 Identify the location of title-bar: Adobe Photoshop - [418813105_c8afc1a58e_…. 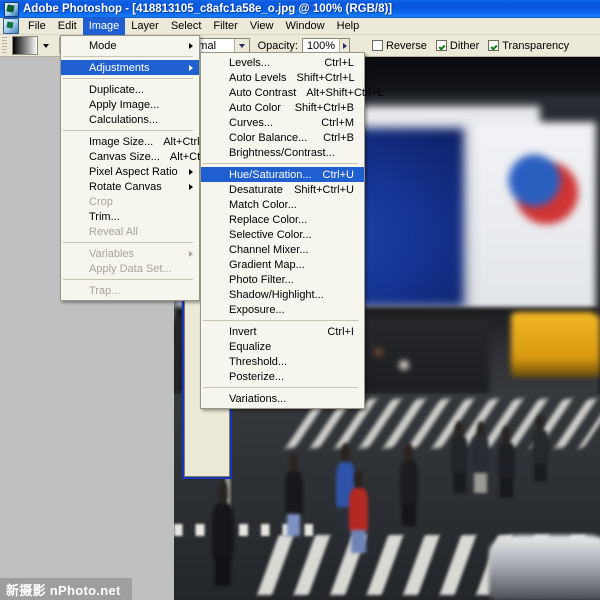
(300, 9).